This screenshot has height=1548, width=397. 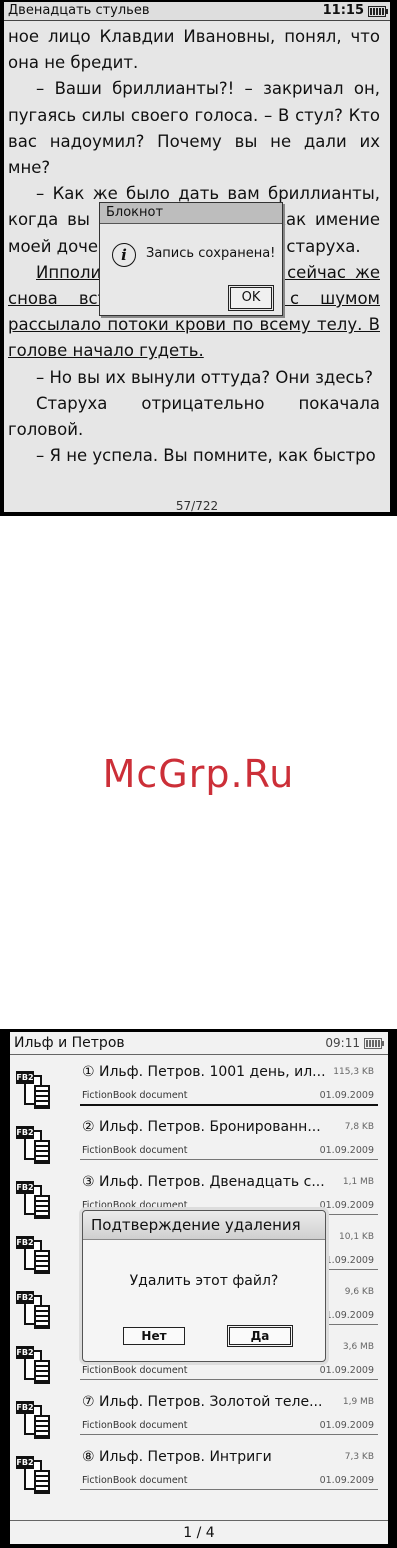 I want to click on file-title: ⑧ Ильф. Петров. Интриги, so click(x=177, y=1457).